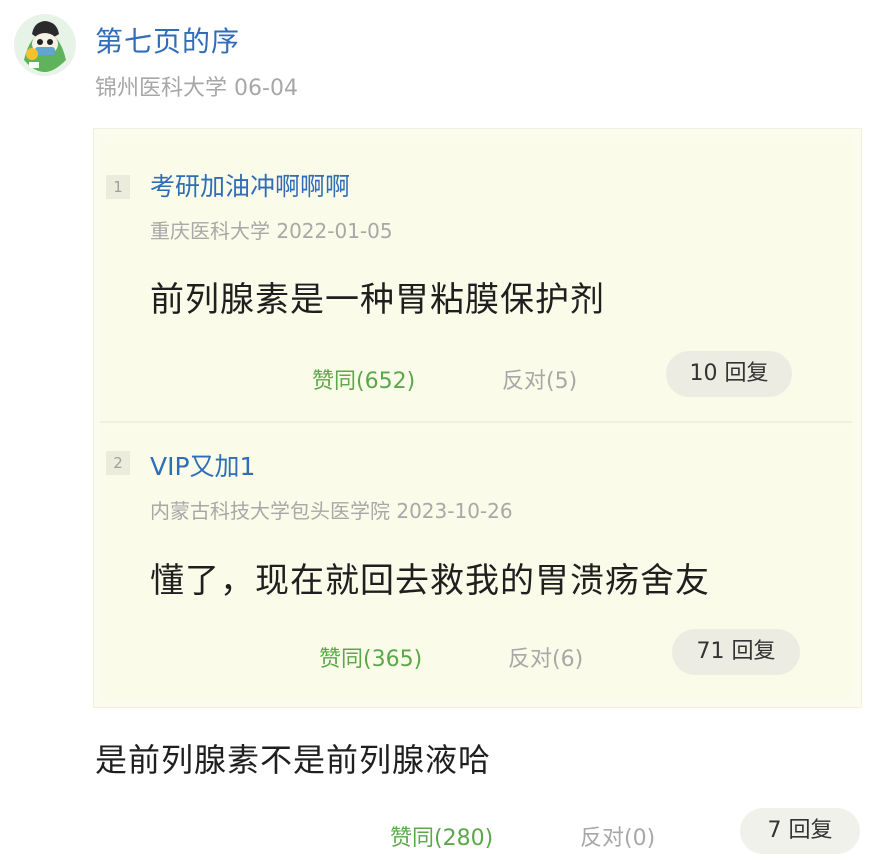 The image size is (880, 864). Describe the element at coordinates (800, 831) in the screenshot. I see `reply-button: 7 回复` at that location.